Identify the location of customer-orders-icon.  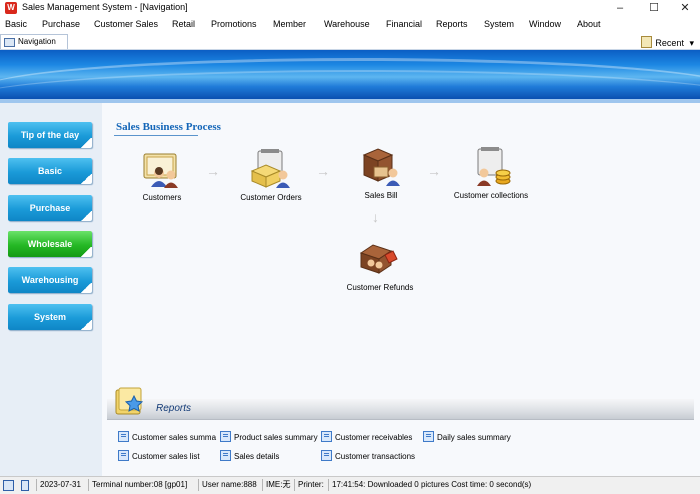
(271, 169).